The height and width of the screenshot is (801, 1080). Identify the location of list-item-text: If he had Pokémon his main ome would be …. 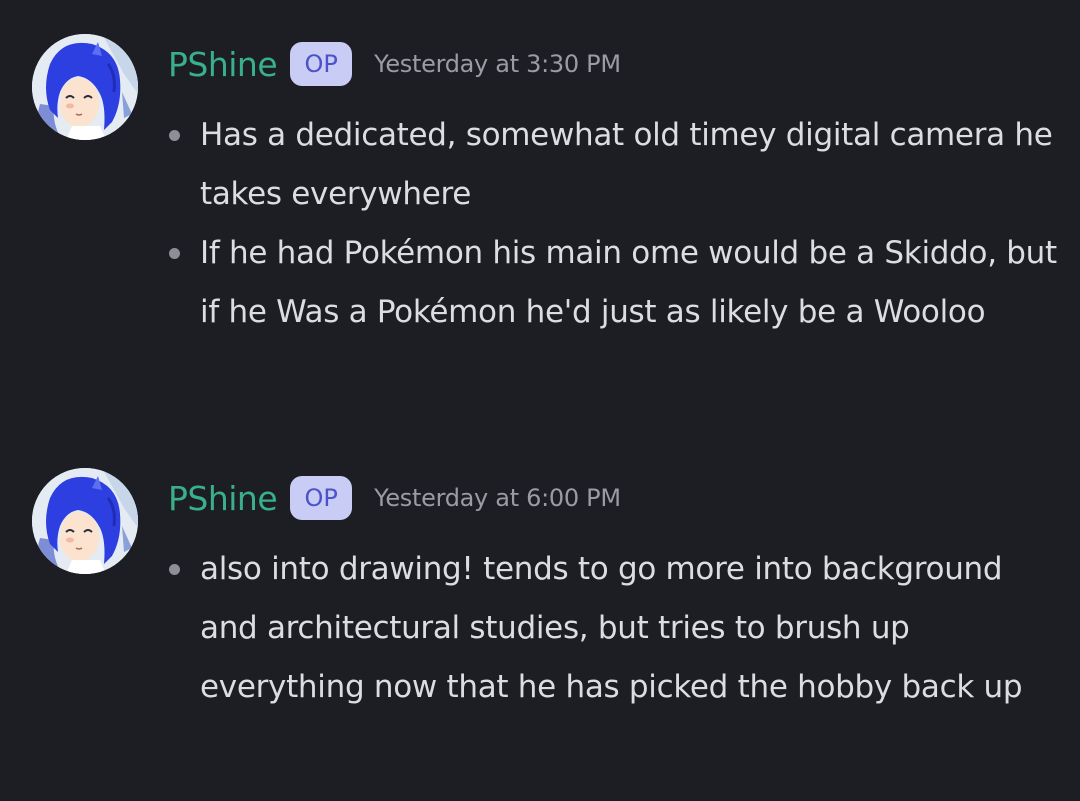
(628, 282).